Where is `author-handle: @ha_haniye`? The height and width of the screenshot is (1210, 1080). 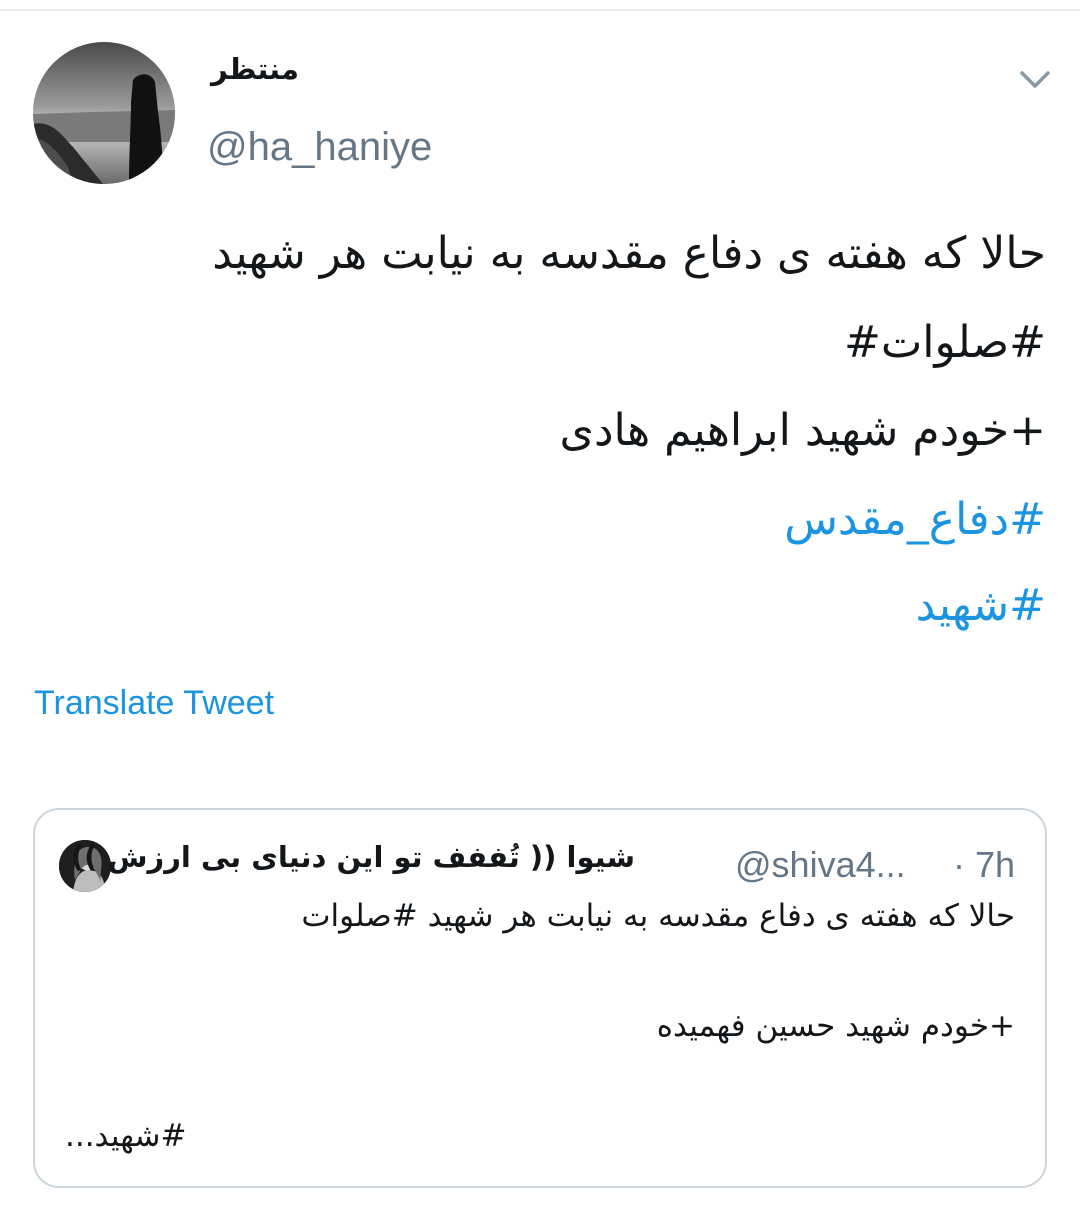 author-handle: @ha_haniye is located at coordinates (319, 147).